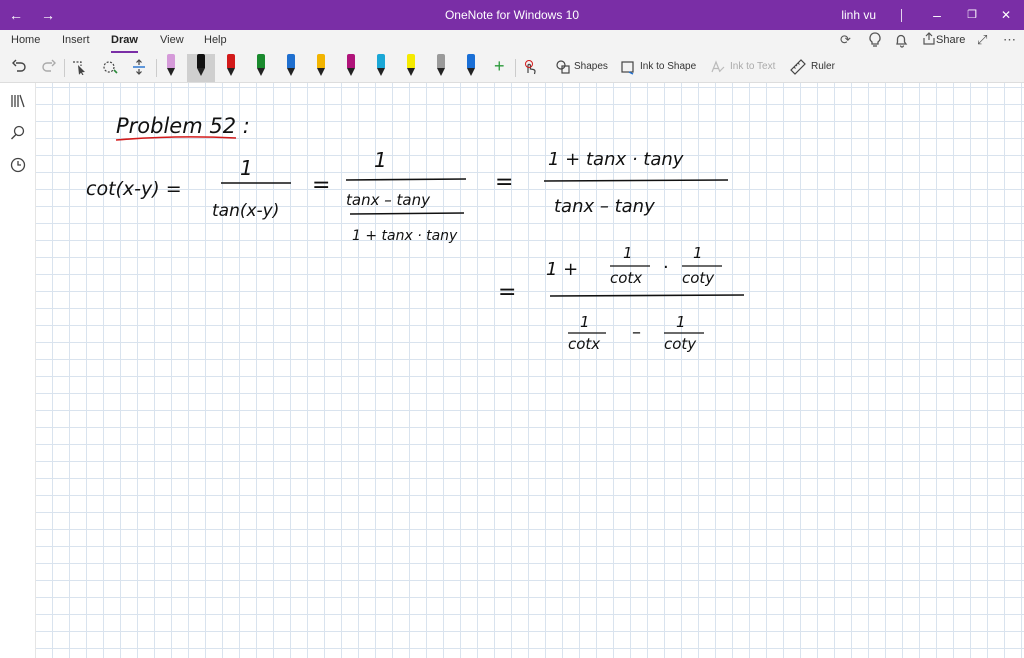  Describe the element at coordinates (139, 68) in the screenshot. I see `add-space-icon` at that location.